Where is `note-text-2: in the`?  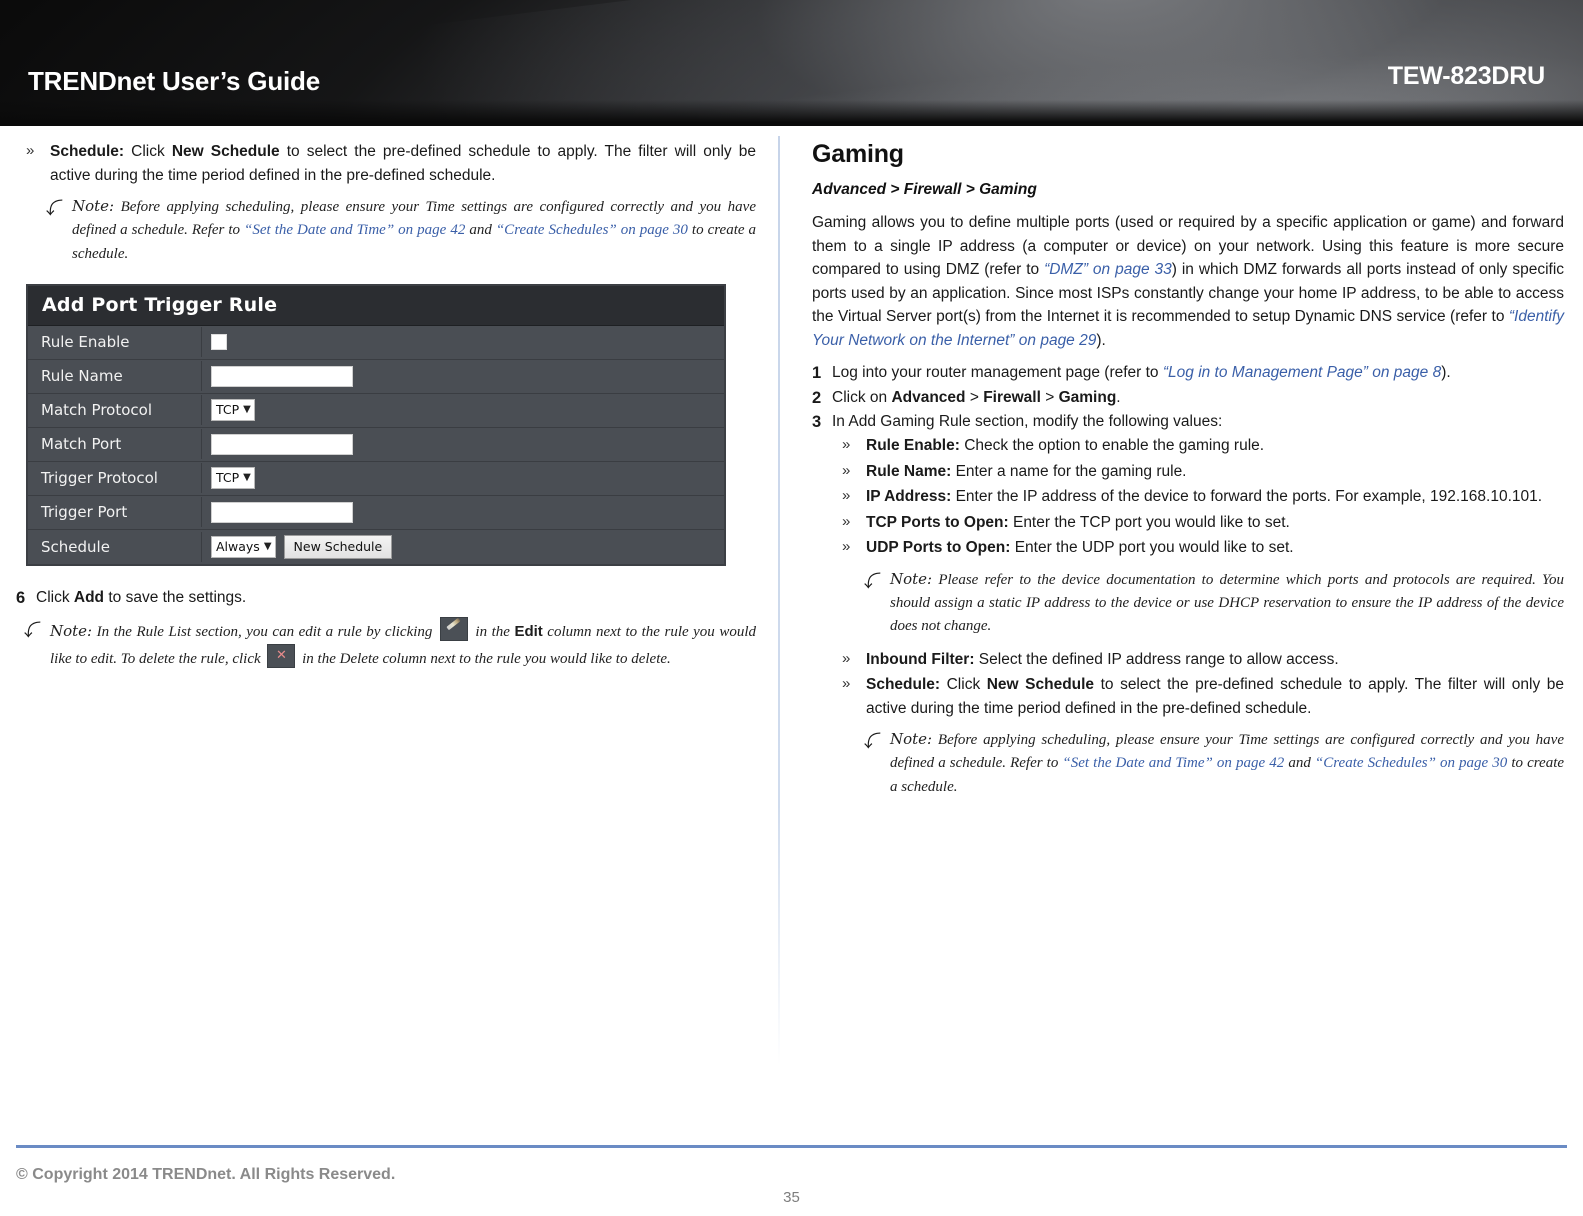 note-text-2: in the is located at coordinates (492, 632).